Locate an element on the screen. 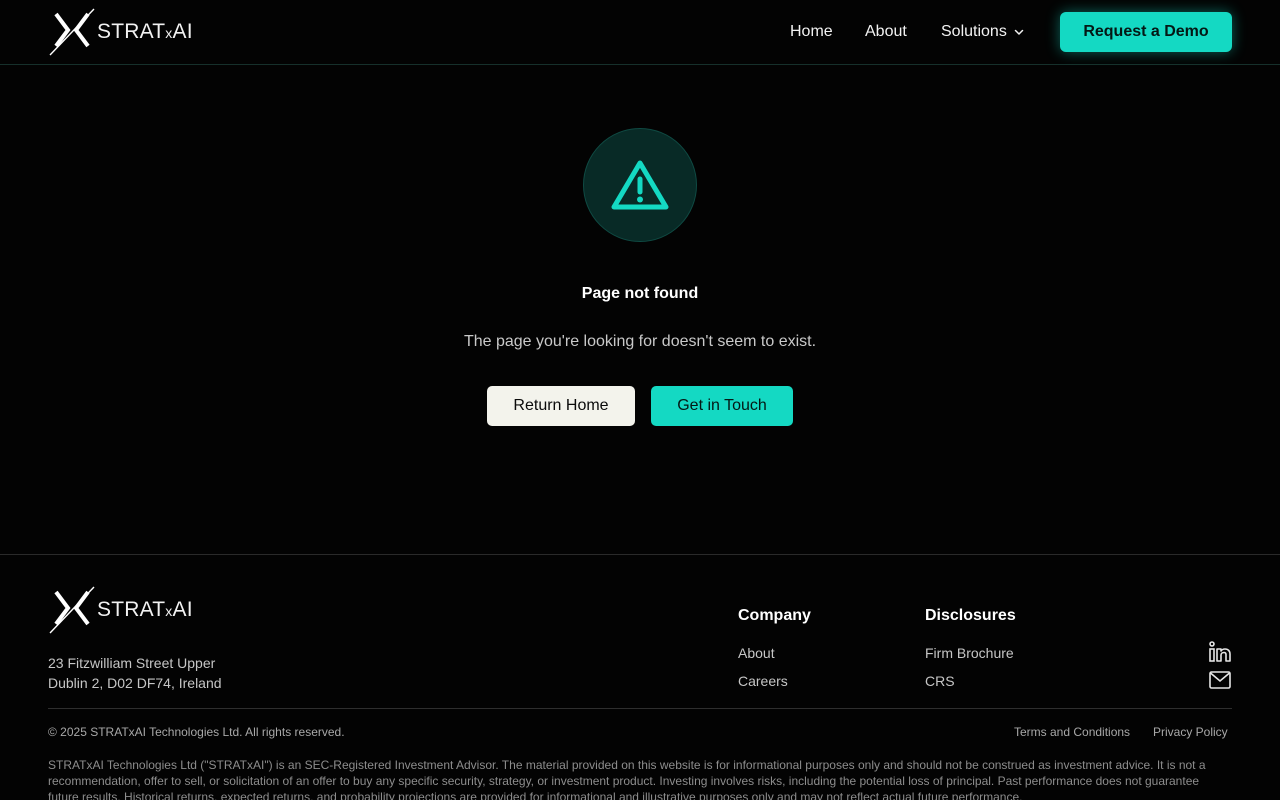 The image size is (1280, 800). address-line-2: Dublin 2, D02 DF74, Ireland is located at coordinates (135, 683).